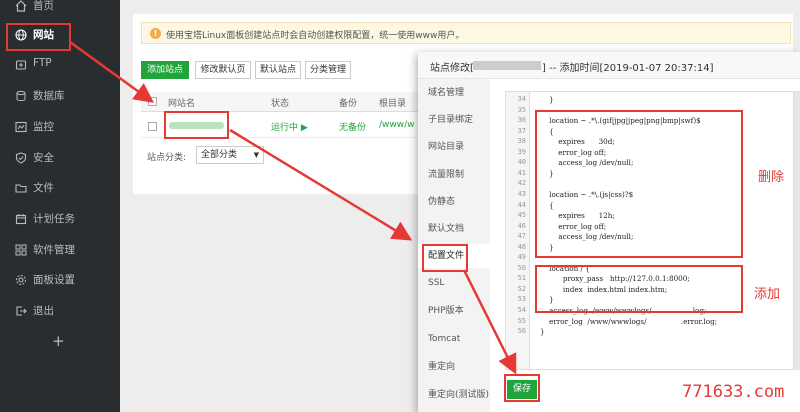  Describe the element at coordinates (521, 331) in the screenshot. I see `line-number: 56` at that location.